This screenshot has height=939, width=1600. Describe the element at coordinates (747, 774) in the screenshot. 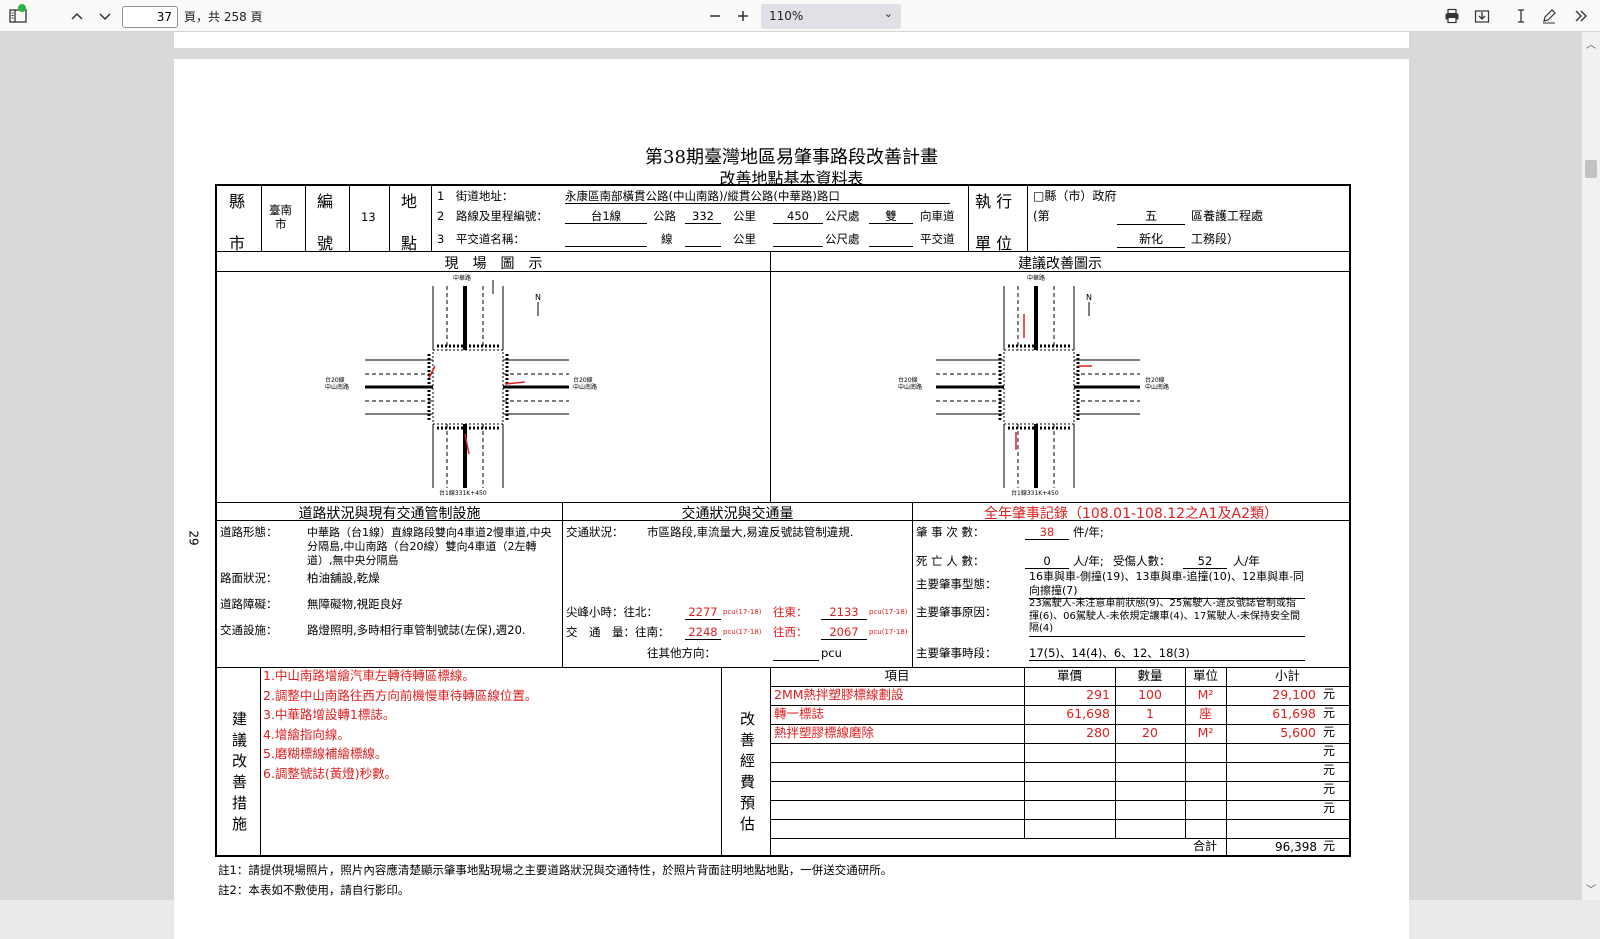

I see `budget-label: 改善經費預估` at that location.